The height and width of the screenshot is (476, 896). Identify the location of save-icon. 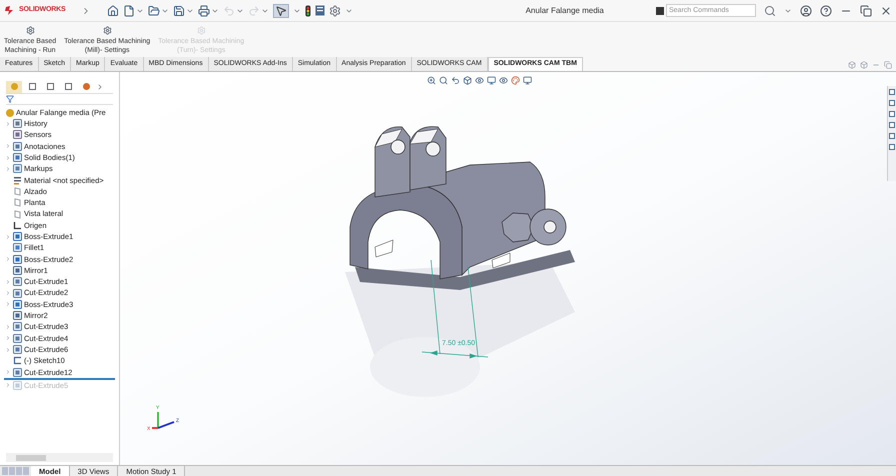
(179, 10).